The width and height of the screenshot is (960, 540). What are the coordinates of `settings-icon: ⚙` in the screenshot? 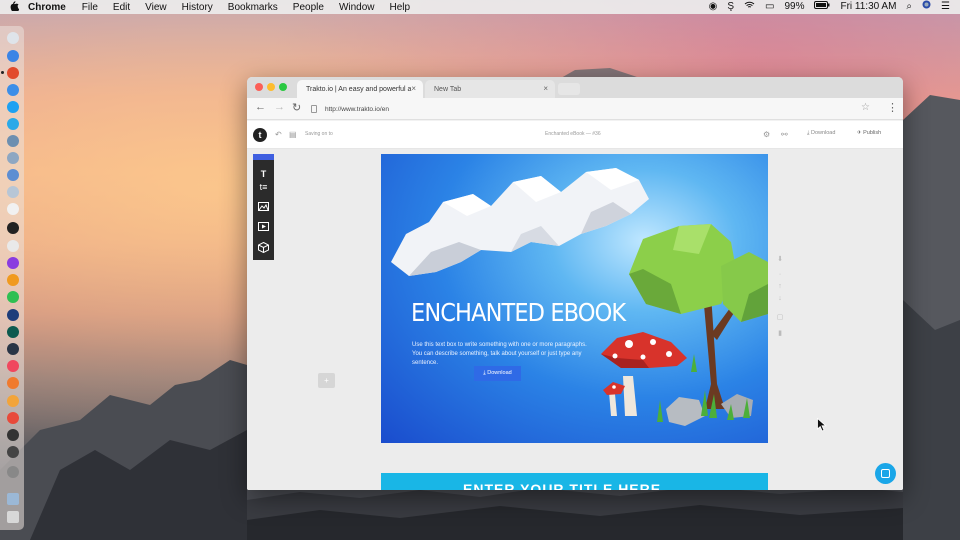 It's located at (766, 134).